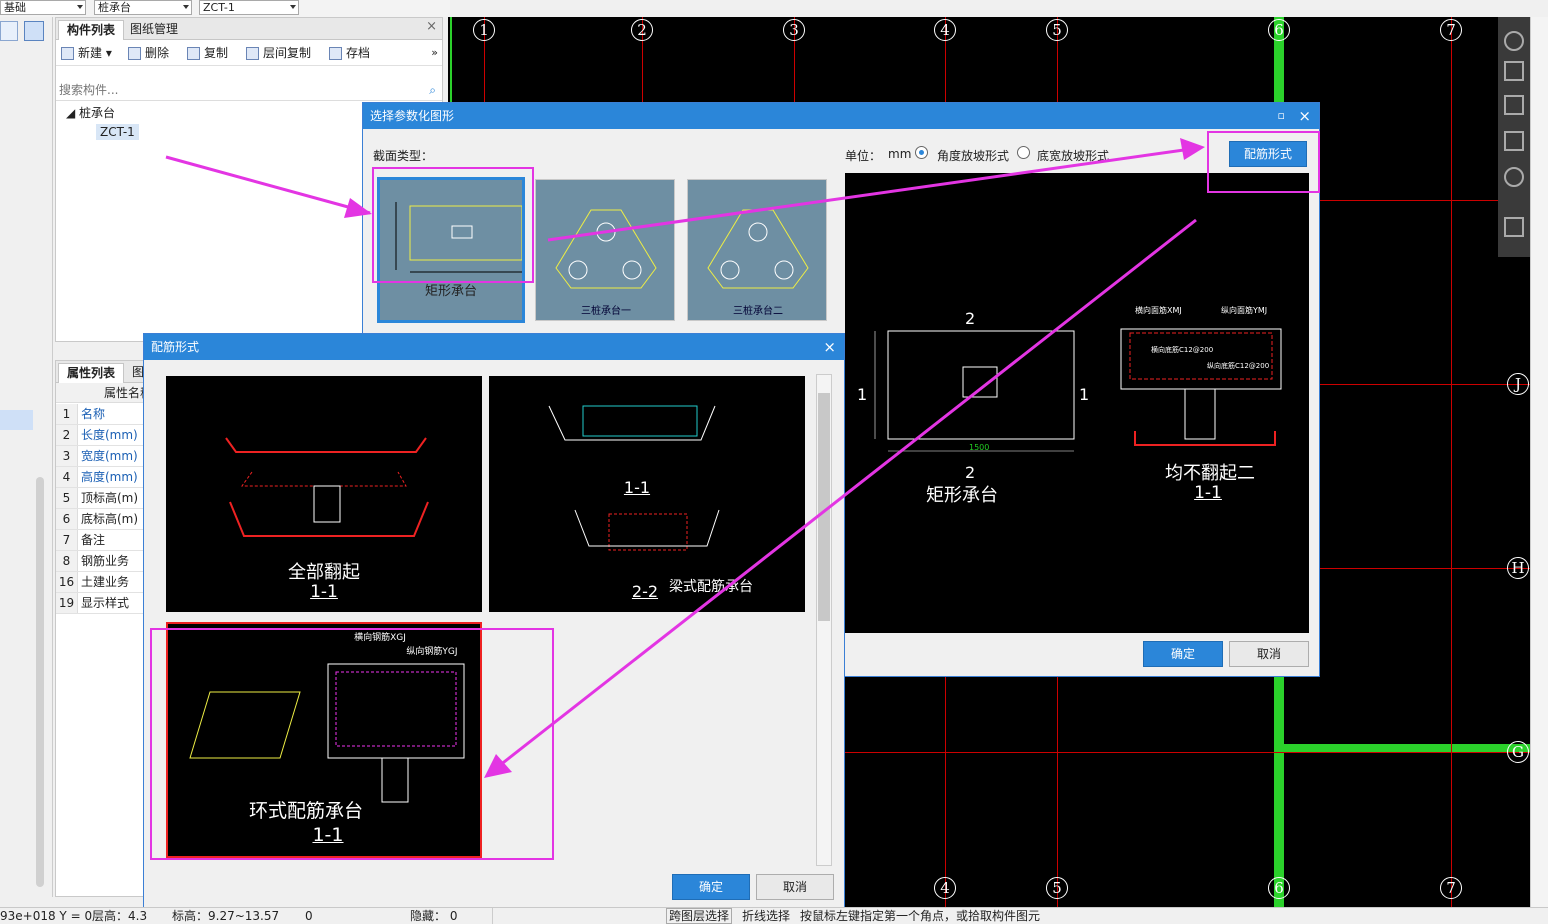  What do you see at coordinates (766, 916) in the screenshot?
I see `polyline-select-toggle: 折线选择` at bounding box center [766, 916].